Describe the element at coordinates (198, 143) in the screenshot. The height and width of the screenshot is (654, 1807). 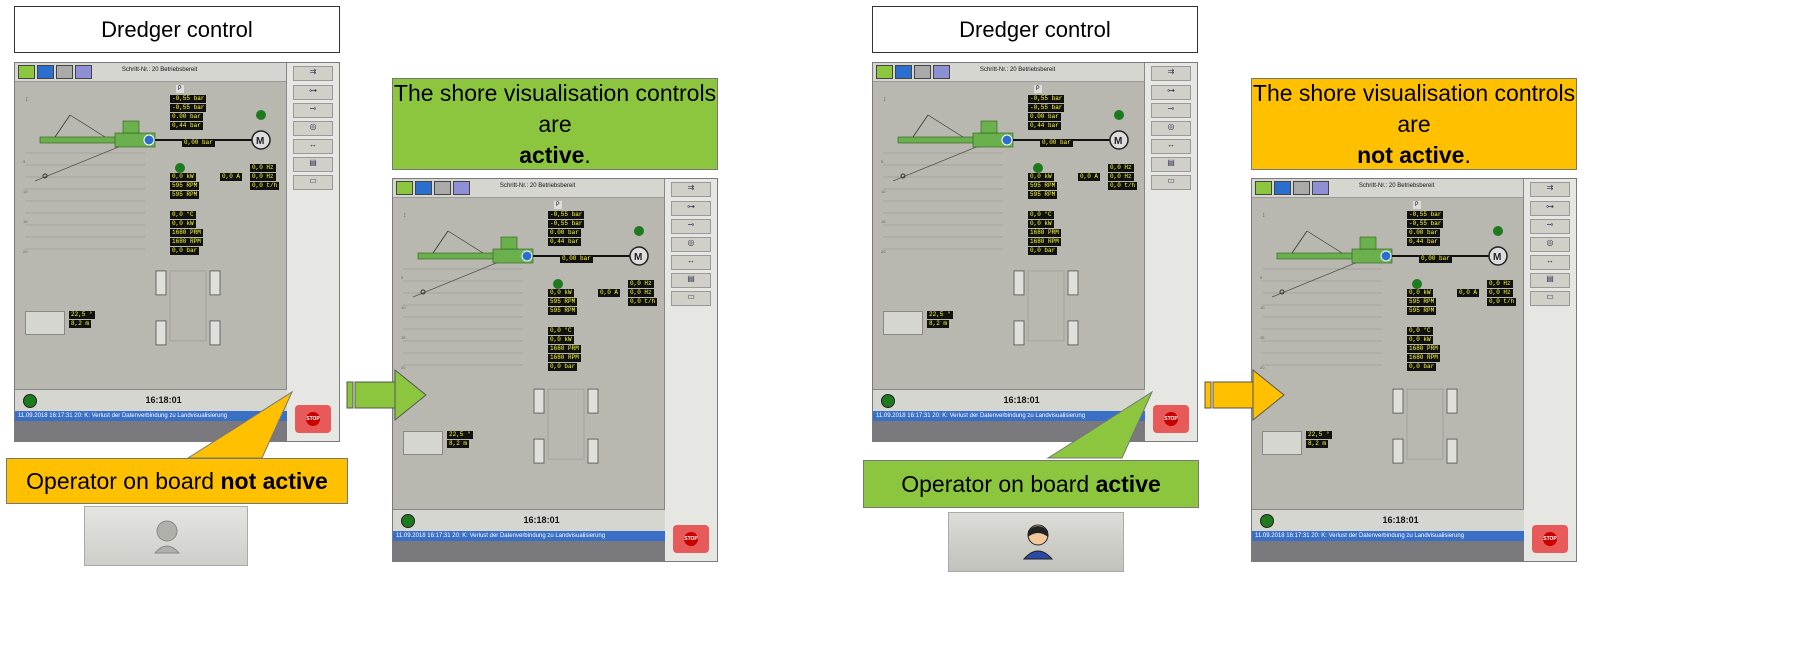
I see `pressure-readout-5: 0,00 bar` at that location.